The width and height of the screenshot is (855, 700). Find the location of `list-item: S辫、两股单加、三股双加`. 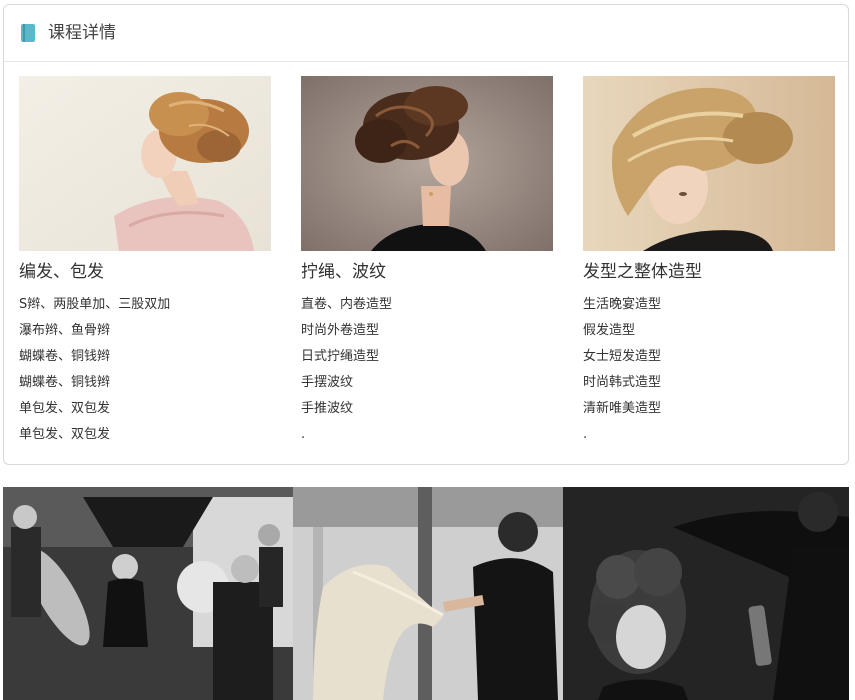

list-item: S辫、两股单加、三股双加 is located at coordinates (95, 304).